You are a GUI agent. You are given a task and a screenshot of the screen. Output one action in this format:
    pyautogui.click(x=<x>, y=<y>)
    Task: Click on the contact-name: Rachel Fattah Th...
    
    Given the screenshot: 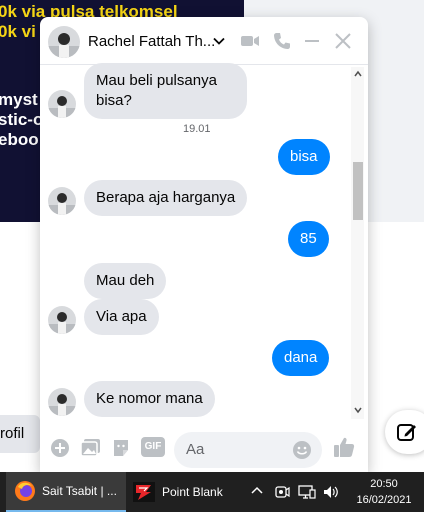 What is the action you would take?
    pyautogui.click(x=151, y=41)
    